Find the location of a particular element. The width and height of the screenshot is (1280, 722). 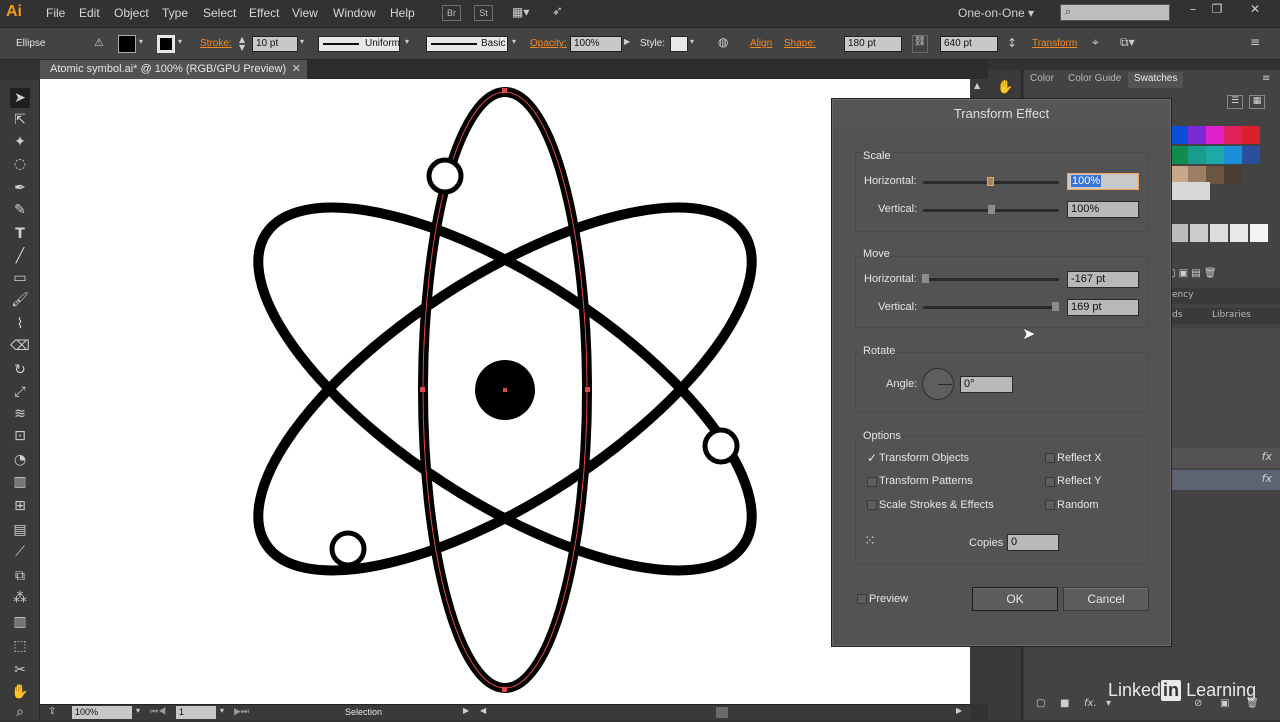

panel-menu-icon: ≡ is located at coordinates (1255, 42).